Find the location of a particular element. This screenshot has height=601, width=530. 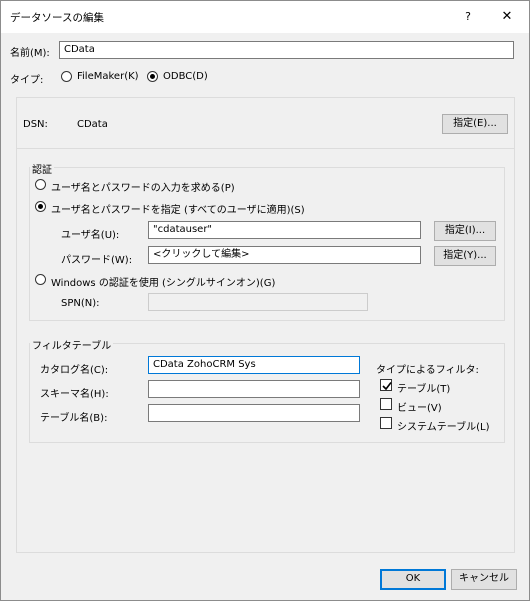

checkmark-icon is located at coordinates (387, 386).